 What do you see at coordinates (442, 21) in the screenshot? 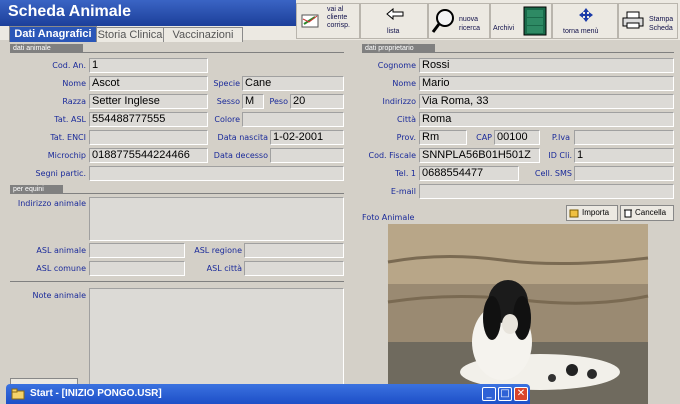
I see `magnifier-icon` at bounding box center [442, 21].